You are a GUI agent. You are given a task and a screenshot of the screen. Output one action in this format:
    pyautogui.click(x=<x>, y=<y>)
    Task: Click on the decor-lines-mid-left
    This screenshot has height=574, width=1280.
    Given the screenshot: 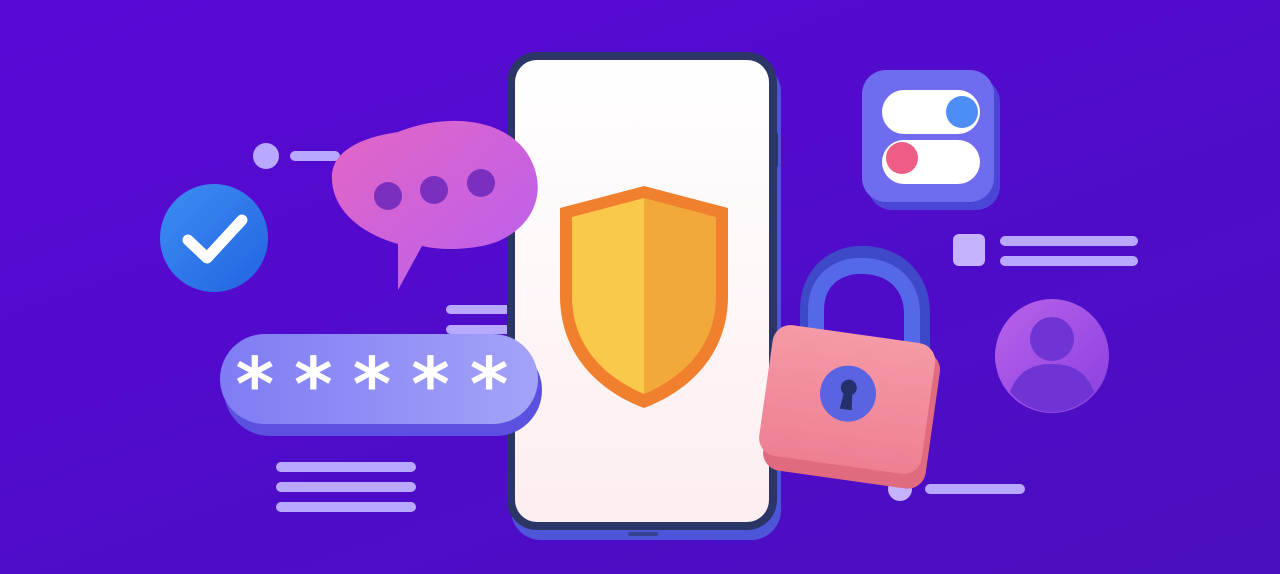 What is the action you would take?
    pyautogui.click(x=481, y=319)
    